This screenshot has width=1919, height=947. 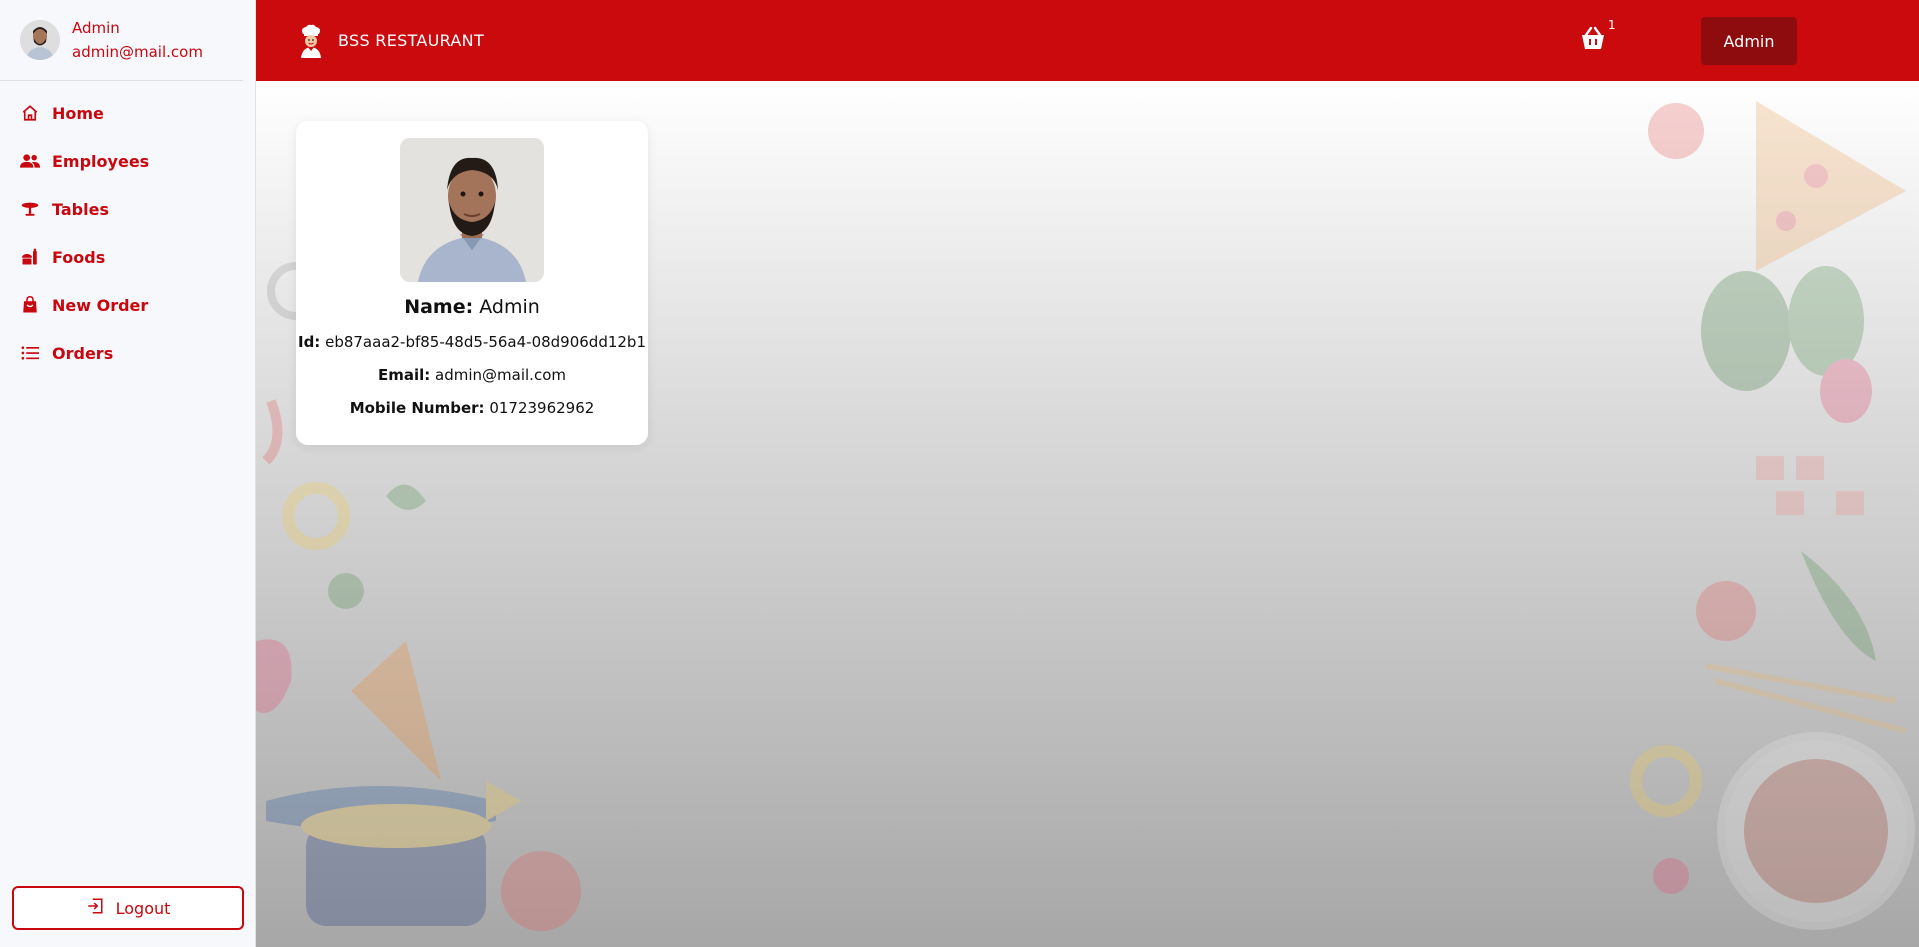 I want to click on profile-id-line: Id: eb87aaa2-bf85-48d5-56a4-08d906dd12b1, so click(x=472, y=342).